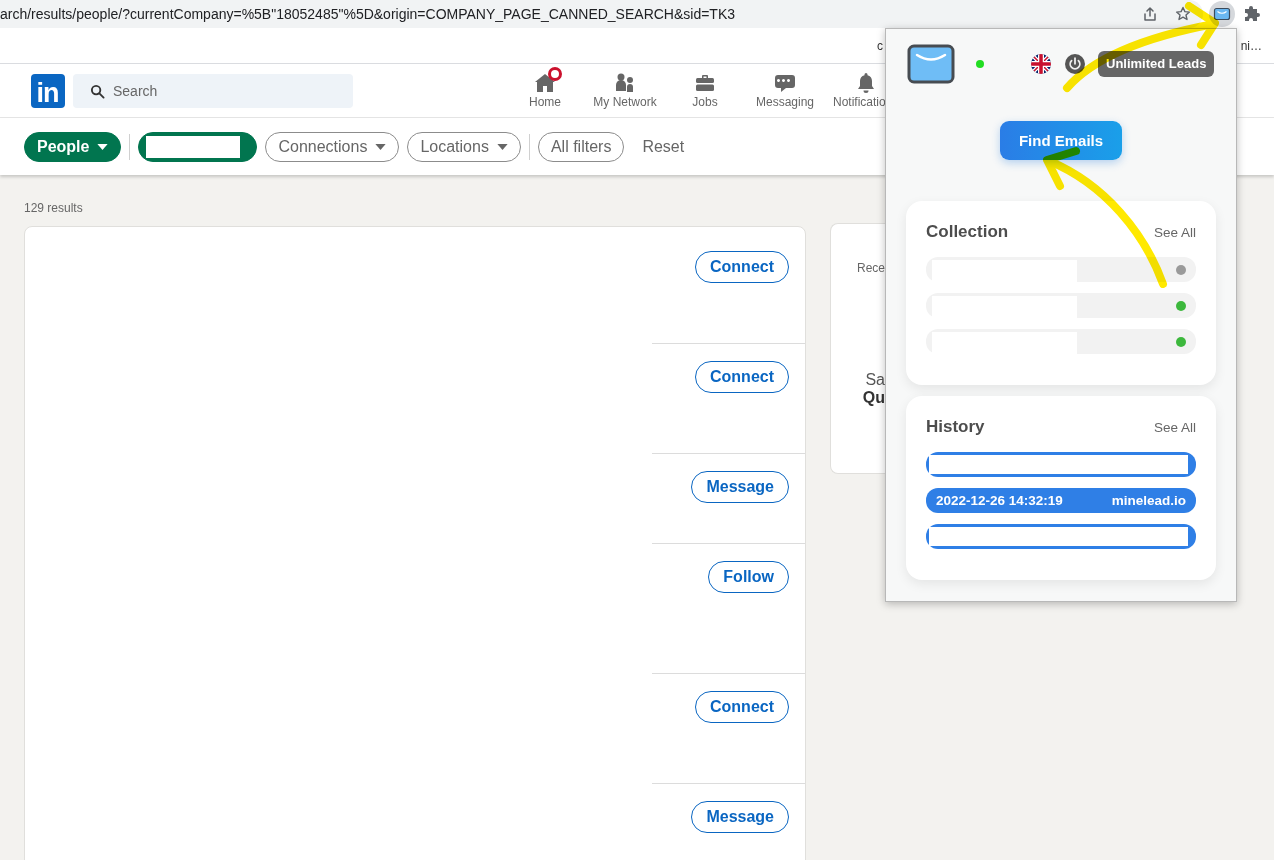 This screenshot has width=1274, height=860. What do you see at coordinates (545, 83) in the screenshot?
I see `house-icon` at bounding box center [545, 83].